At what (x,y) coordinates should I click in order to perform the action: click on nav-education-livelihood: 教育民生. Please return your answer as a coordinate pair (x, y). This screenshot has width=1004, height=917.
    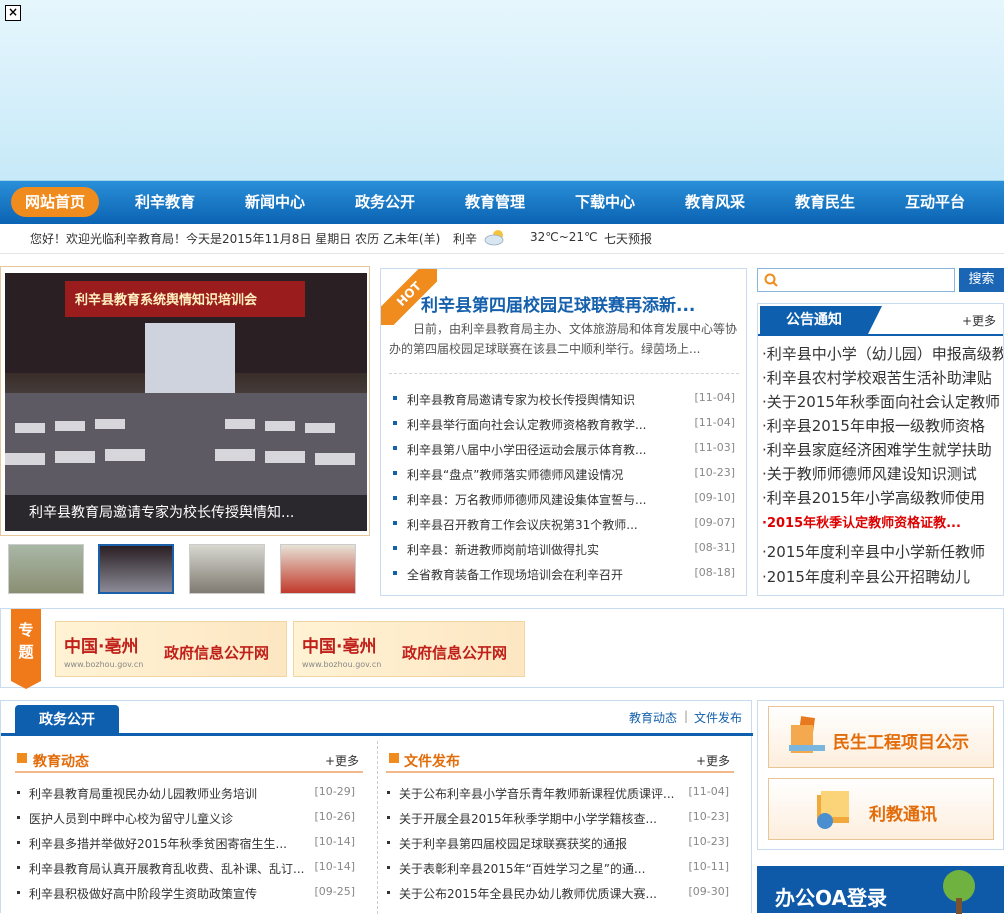
    Looking at the image, I should click on (825, 202).